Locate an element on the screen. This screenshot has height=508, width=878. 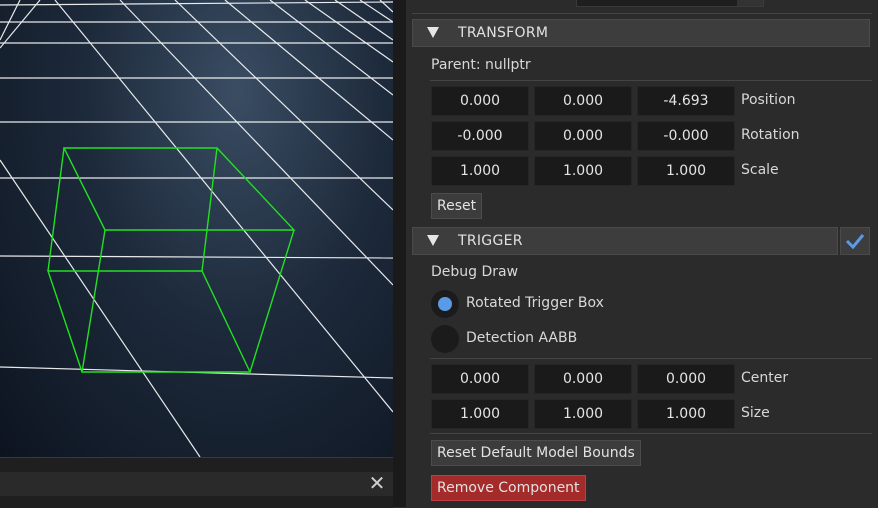
size-z-field: 1.000 is located at coordinates (686, 414).